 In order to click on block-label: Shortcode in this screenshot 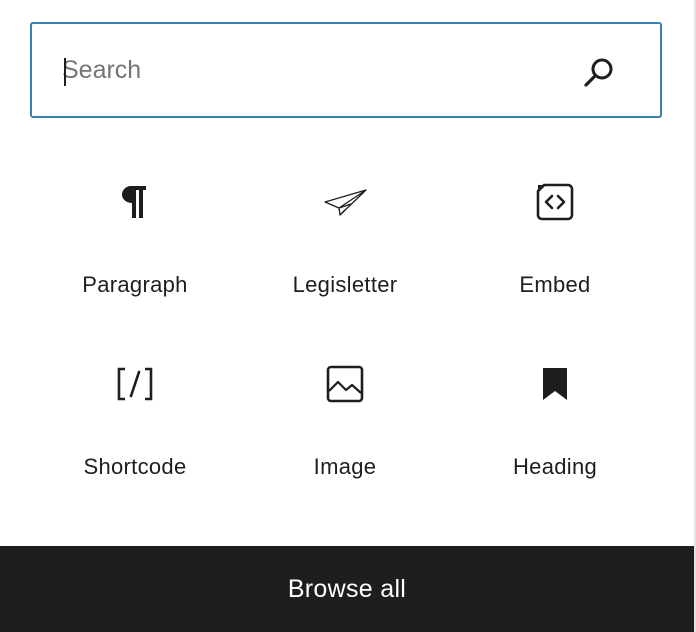, I will do `click(135, 466)`.